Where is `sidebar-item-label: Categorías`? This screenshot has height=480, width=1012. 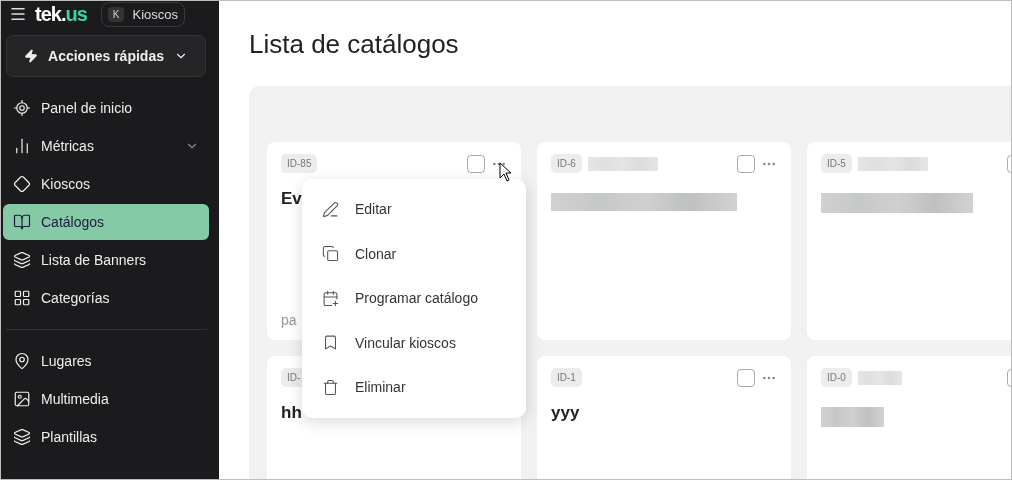
sidebar-item-label: Categorías is located at coordinates (76, 298).